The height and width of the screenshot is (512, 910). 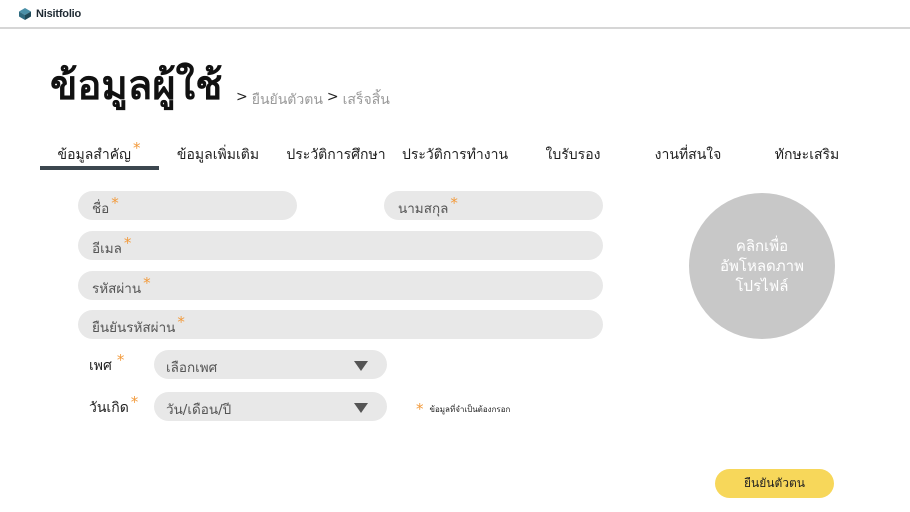 I want to click on tab-additional-info: ข้อมูลเพิ่มเติม, so click(x=218, y=155).